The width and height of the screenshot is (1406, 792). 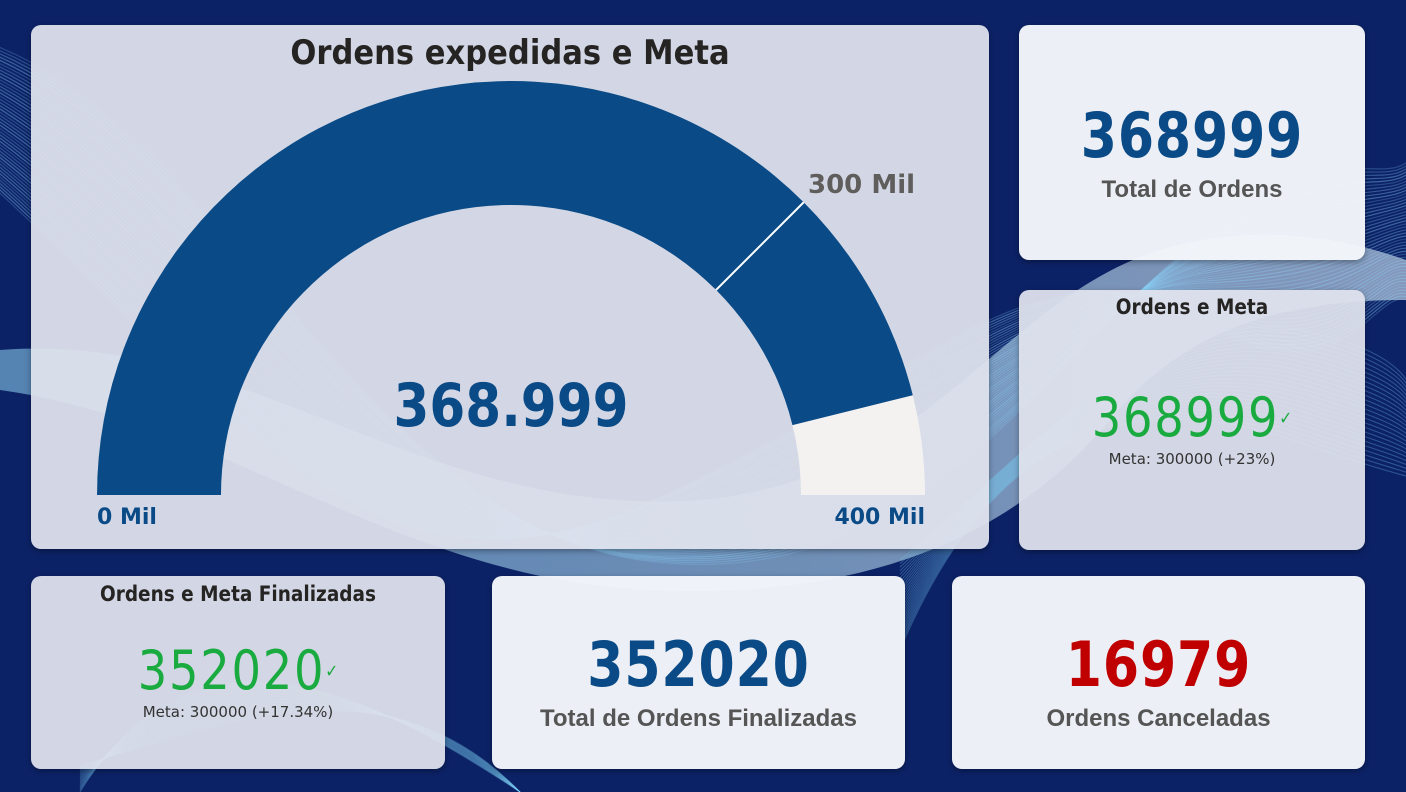 I want to click on finished-total-card: 352020 Total de Ordens Finalizadas, so click(x=698, y=672).